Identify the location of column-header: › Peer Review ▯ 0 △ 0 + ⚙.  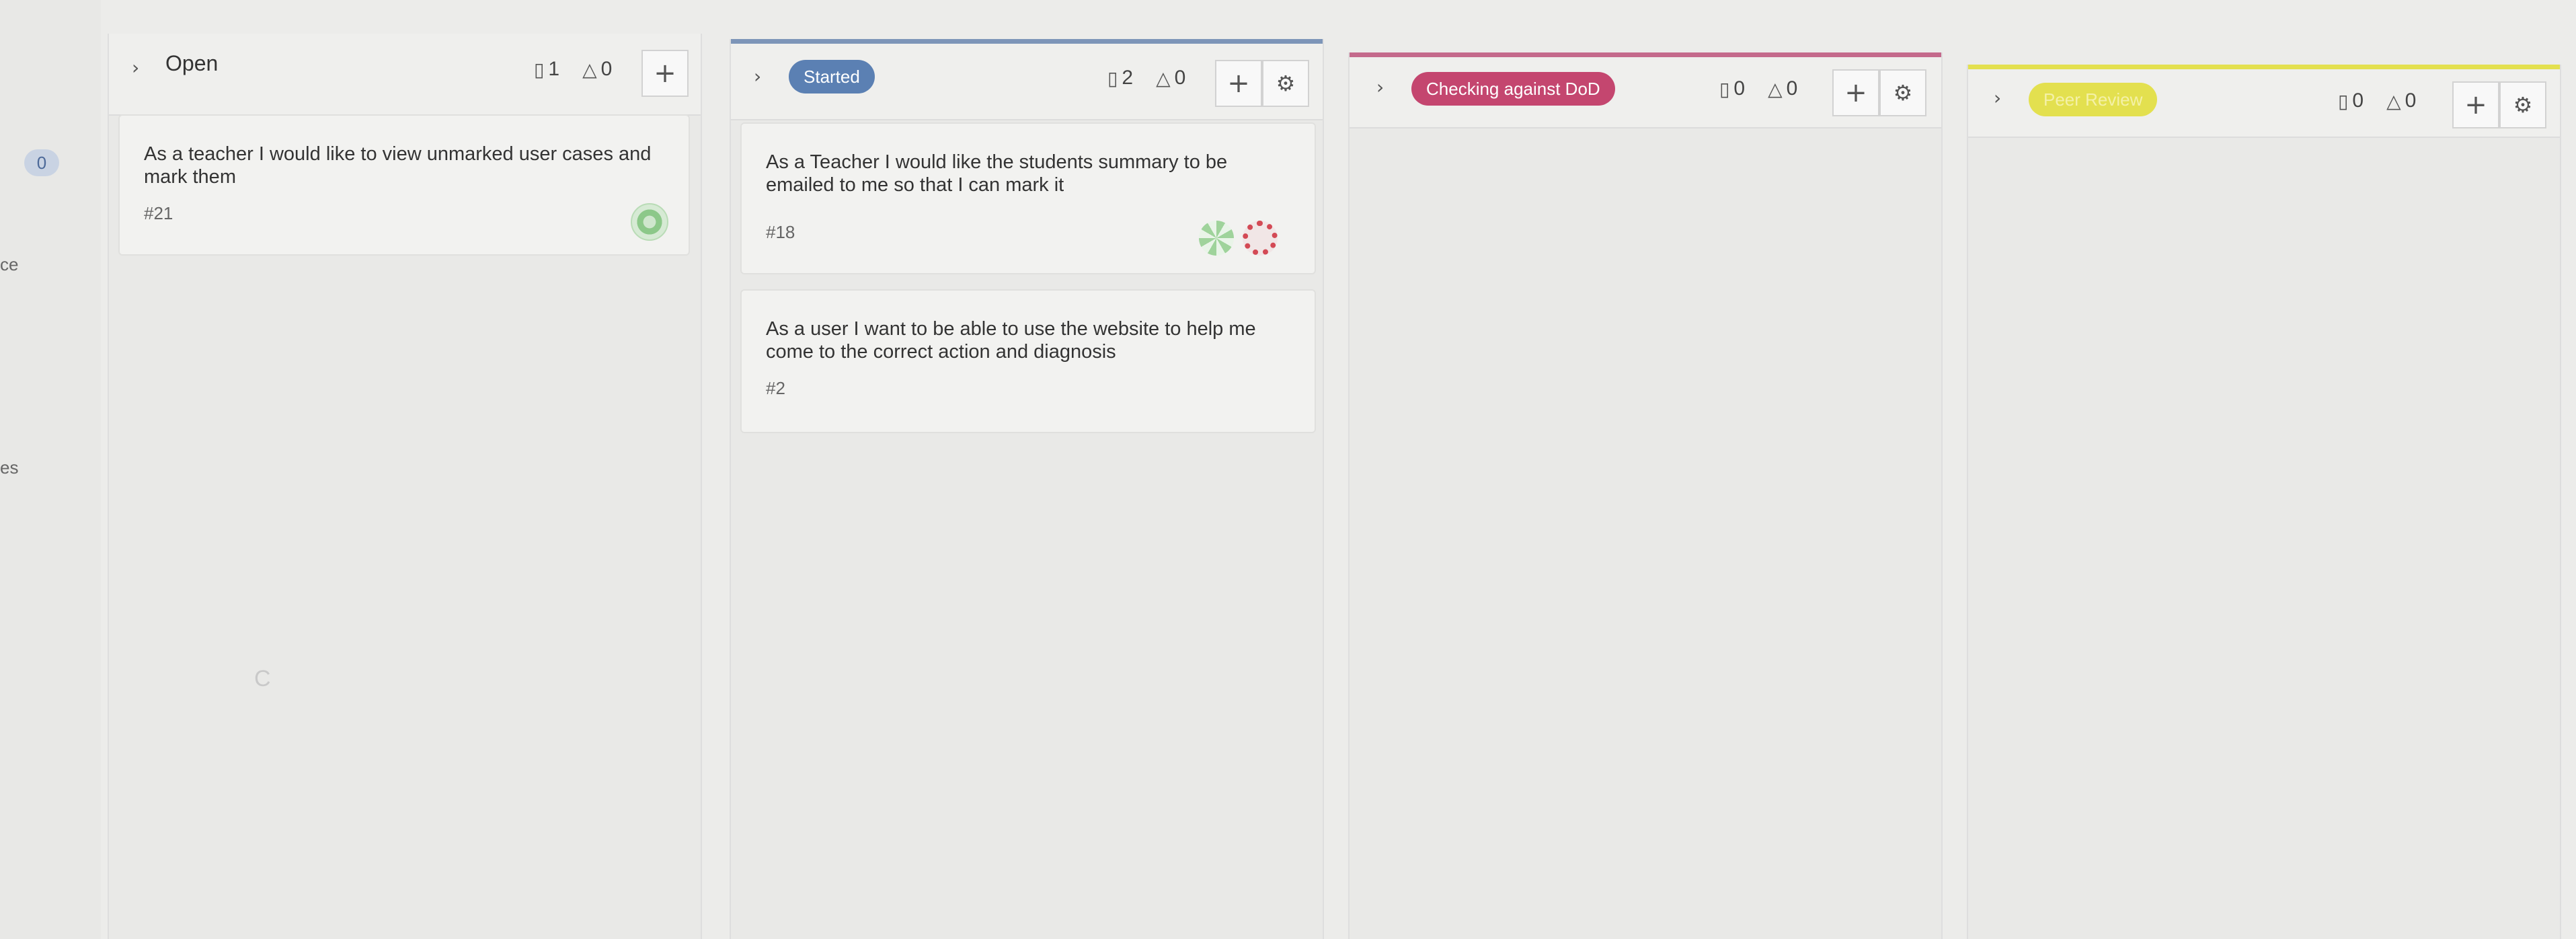
(2264, 103).